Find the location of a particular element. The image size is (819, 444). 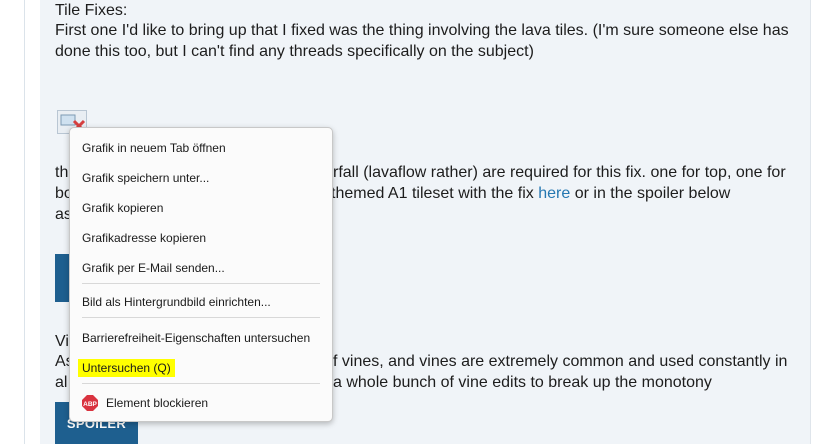

left-margin is located at coordinates (20, 222).